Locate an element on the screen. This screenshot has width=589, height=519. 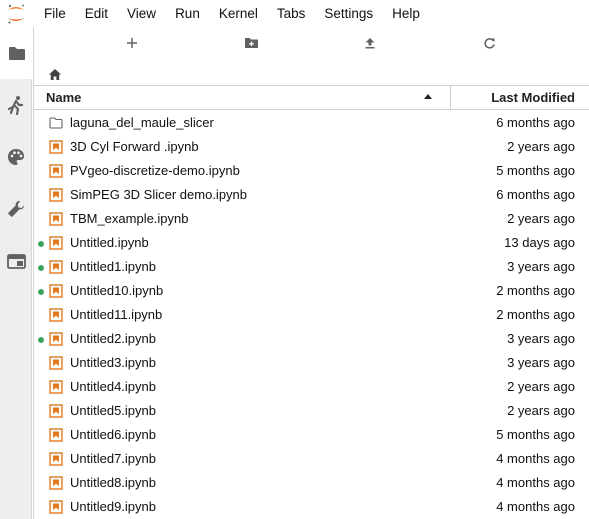
refresh-icon is located at coordinates (489, 43).